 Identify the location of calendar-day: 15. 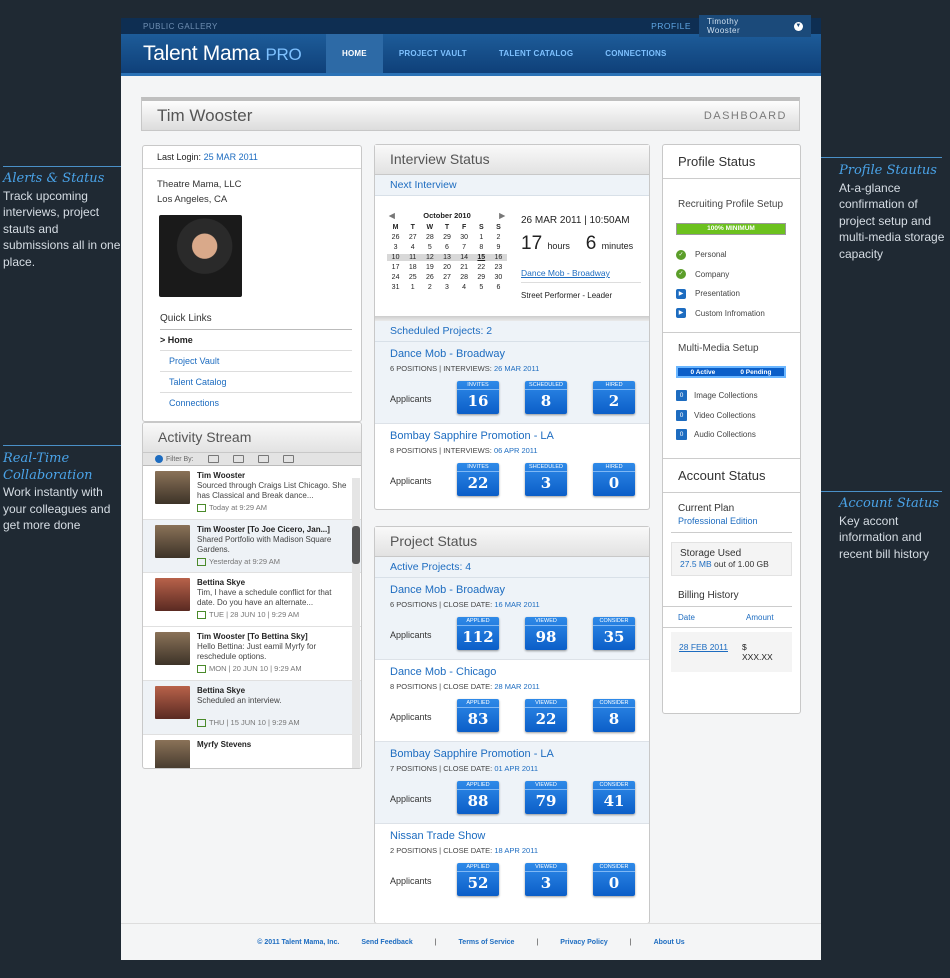
(481, 257).